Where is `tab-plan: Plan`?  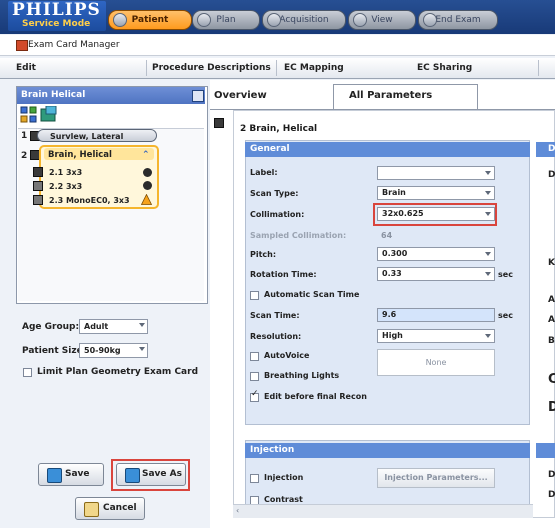
tab-plan: Plan is located at coordinates (226, 20).